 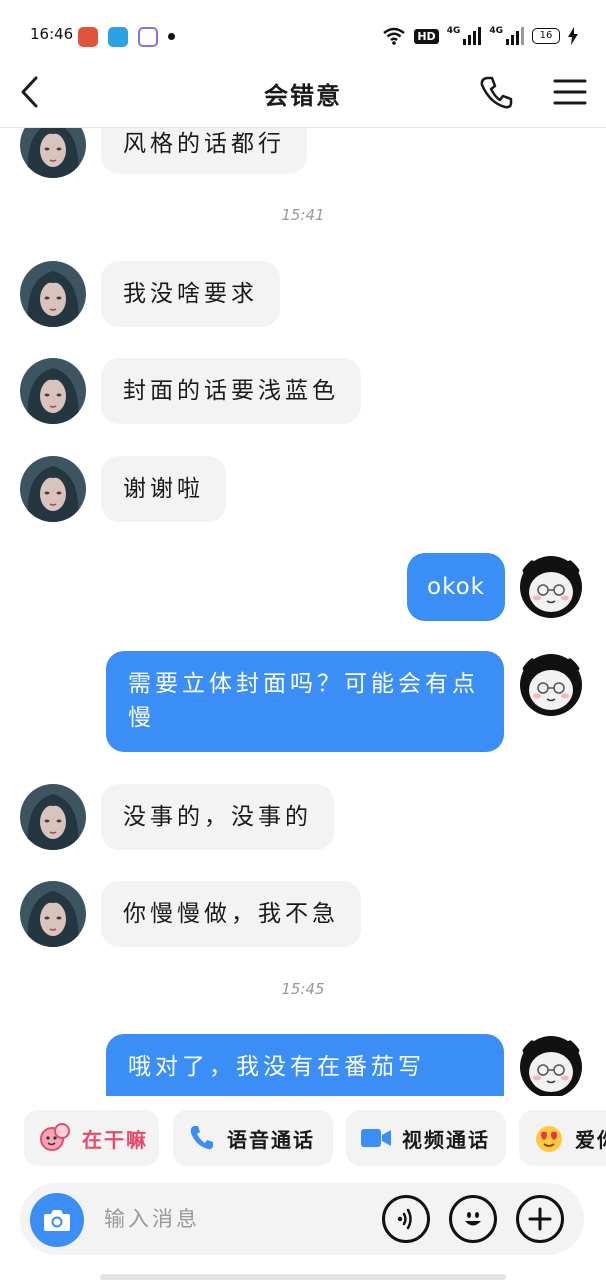 I want to click on quick-action-chip: 视频通话, so click(x=426, y=1138).